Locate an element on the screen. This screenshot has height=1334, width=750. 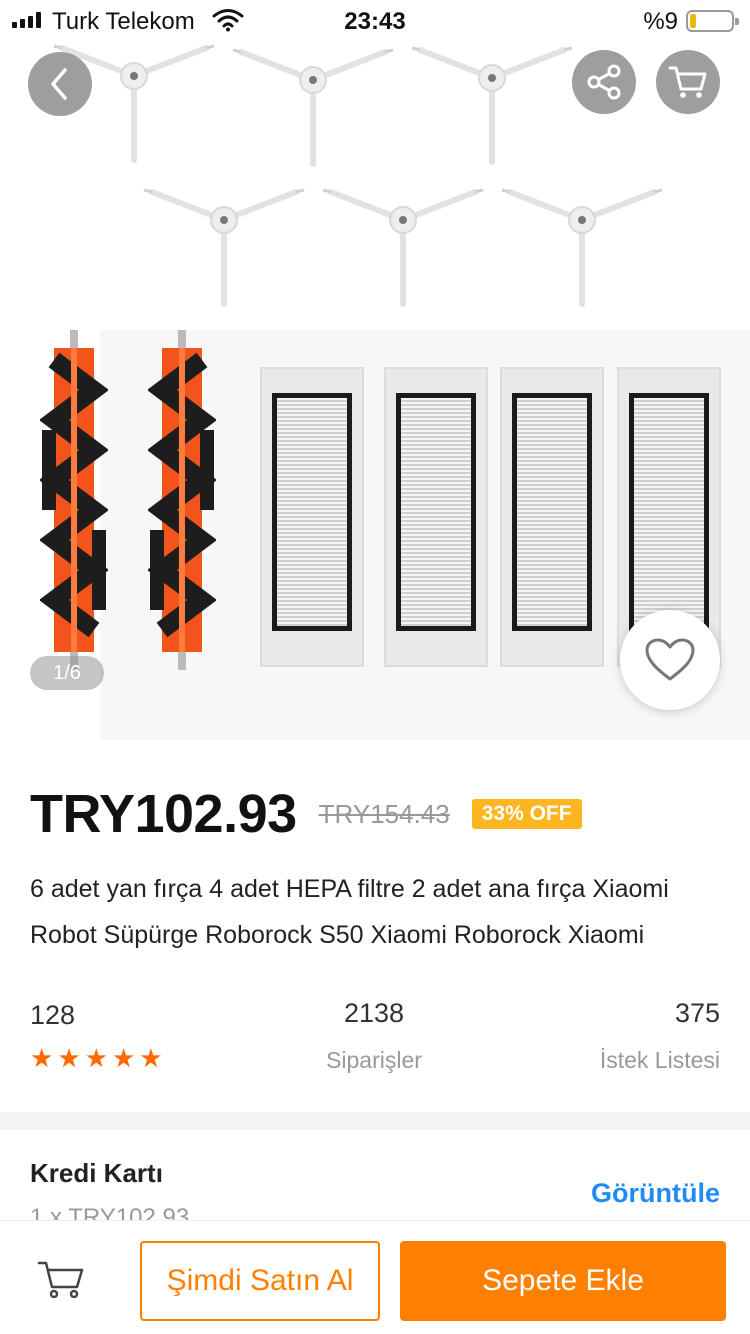
original-price: TRY154.43 is located at coordinates (384, 813).